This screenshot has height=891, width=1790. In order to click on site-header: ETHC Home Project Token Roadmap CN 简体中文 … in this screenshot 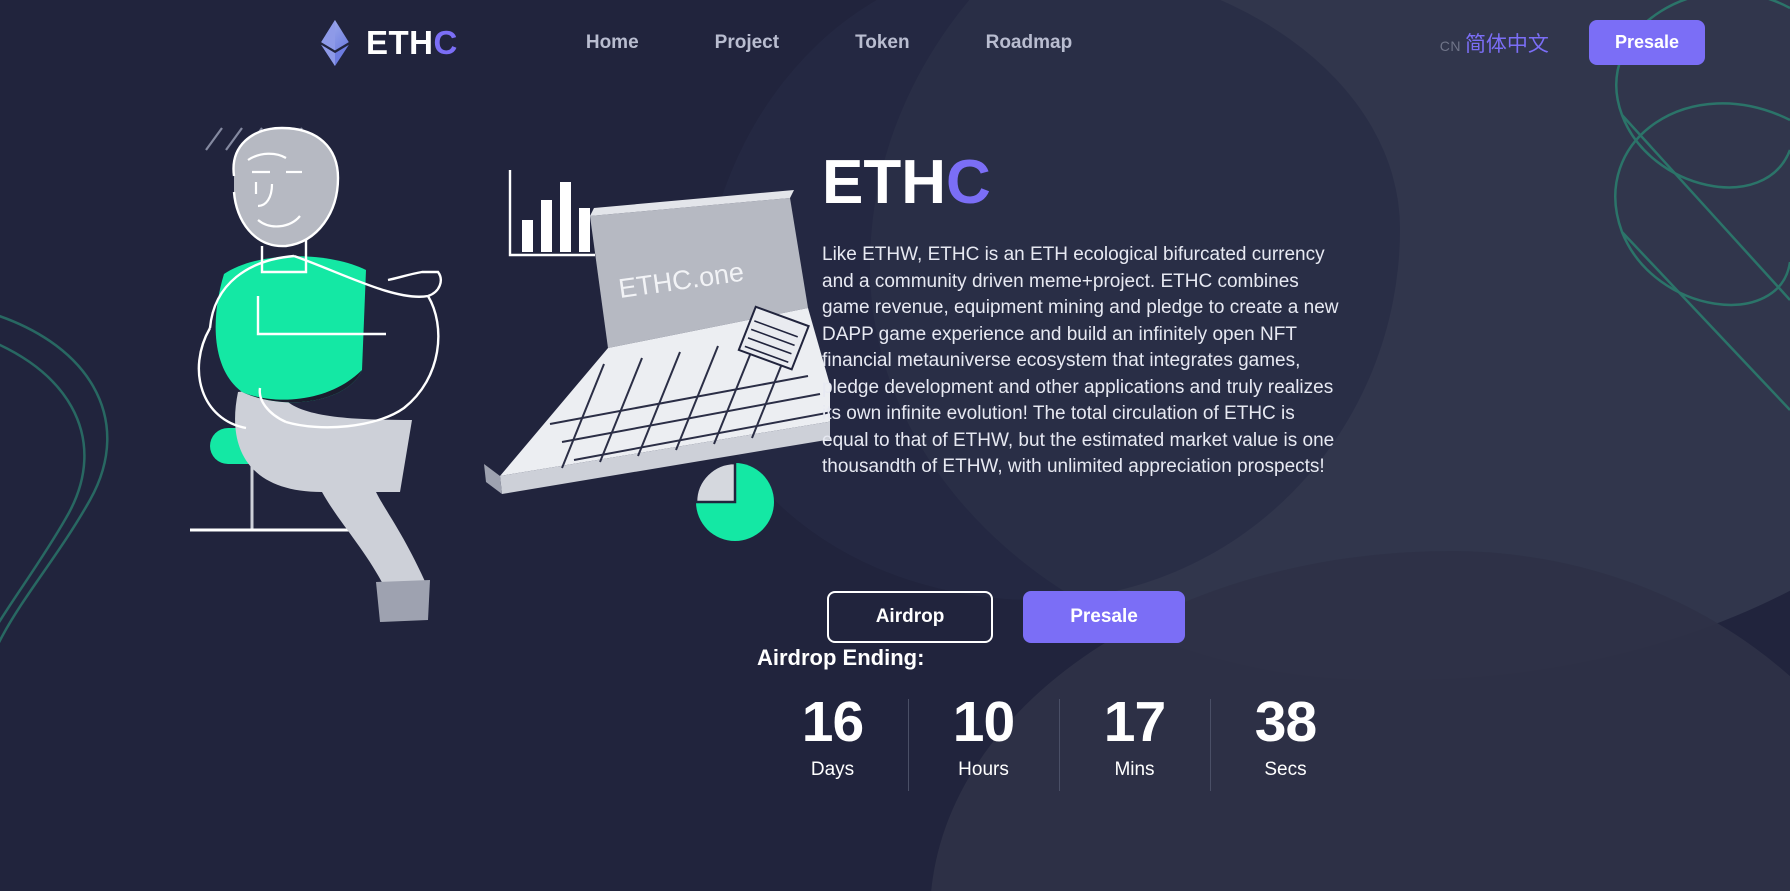, I will do `click(895, 42)`.